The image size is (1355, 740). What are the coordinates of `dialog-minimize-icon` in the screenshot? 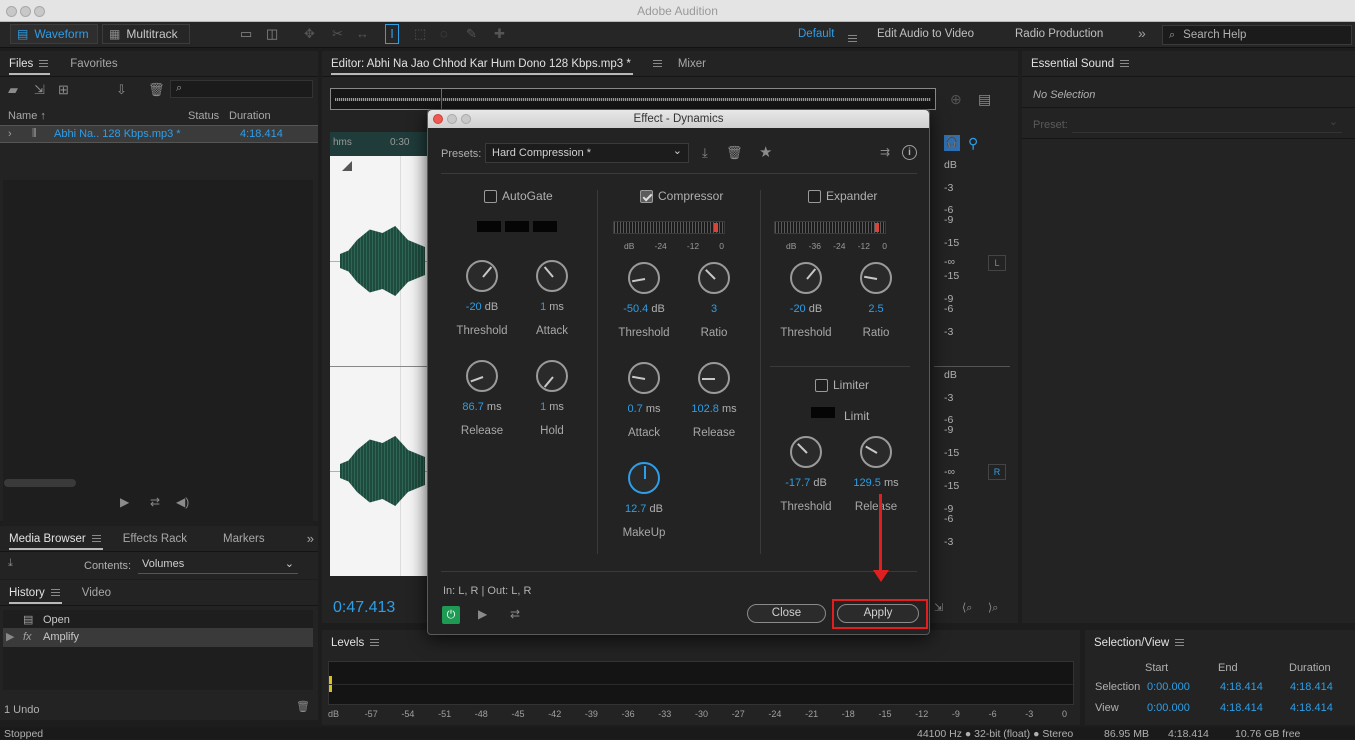 It's located at (452, 119).